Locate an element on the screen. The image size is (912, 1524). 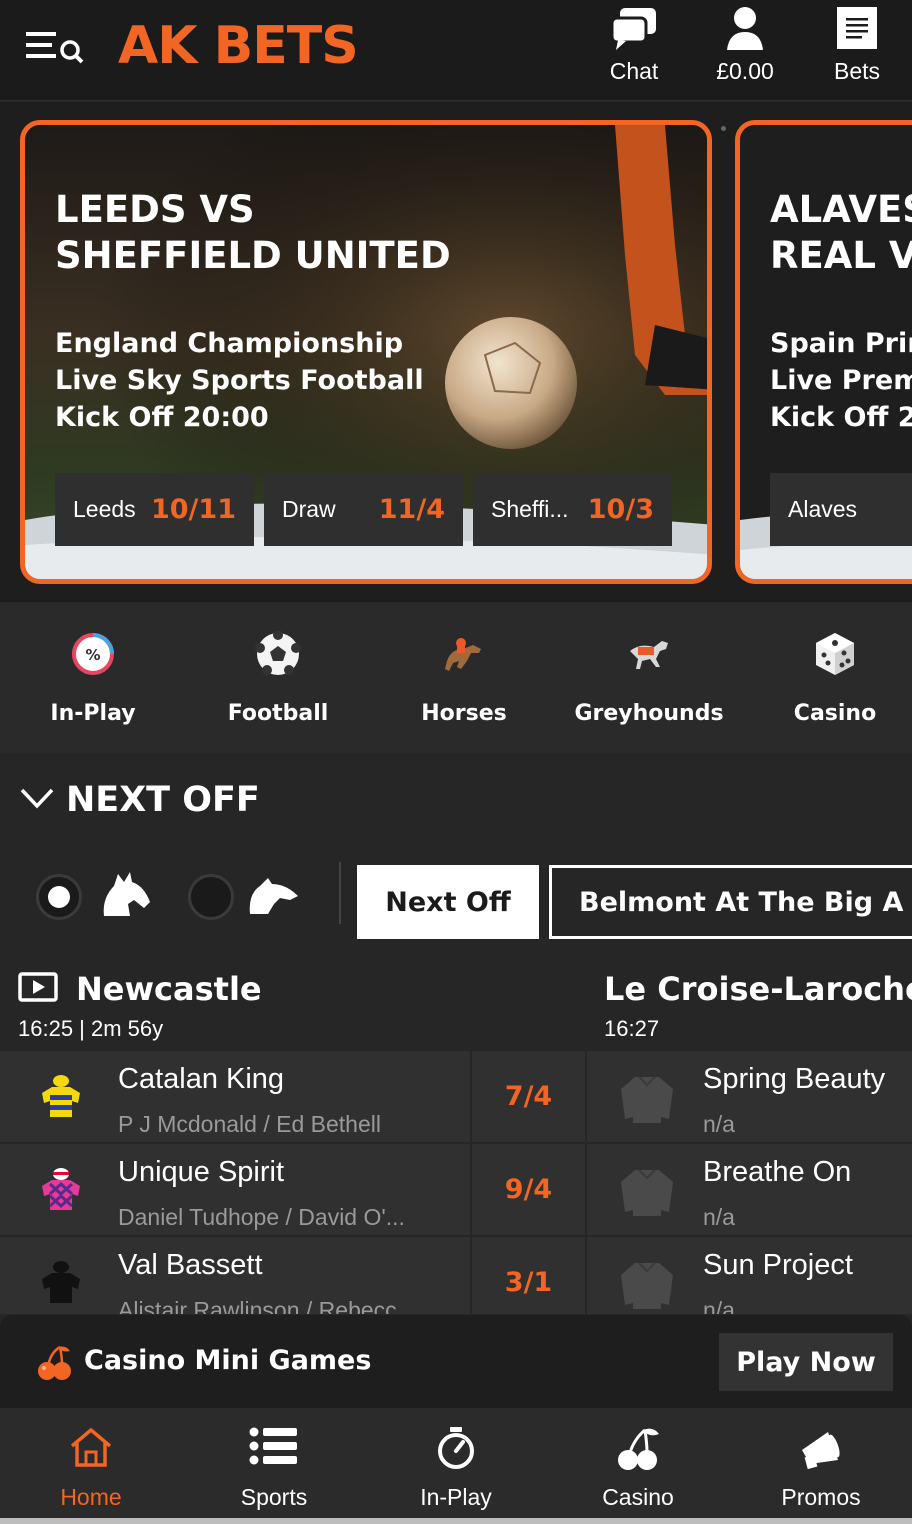
greyhounds-radio is located at coordinates (211, 897).